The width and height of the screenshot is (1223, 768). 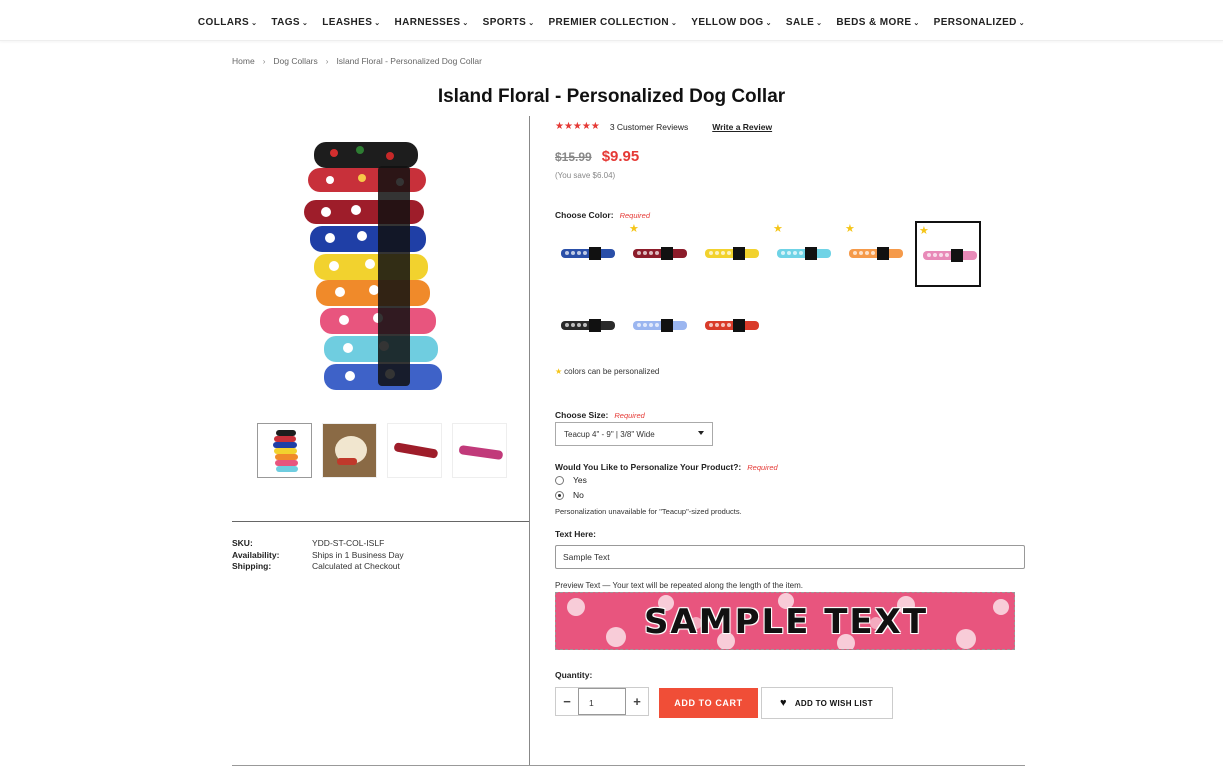 What do you see at coordinates (285, 22) in the screenshot?
I see `nav-item-label: TAGS` at bounding box center [285, 22].